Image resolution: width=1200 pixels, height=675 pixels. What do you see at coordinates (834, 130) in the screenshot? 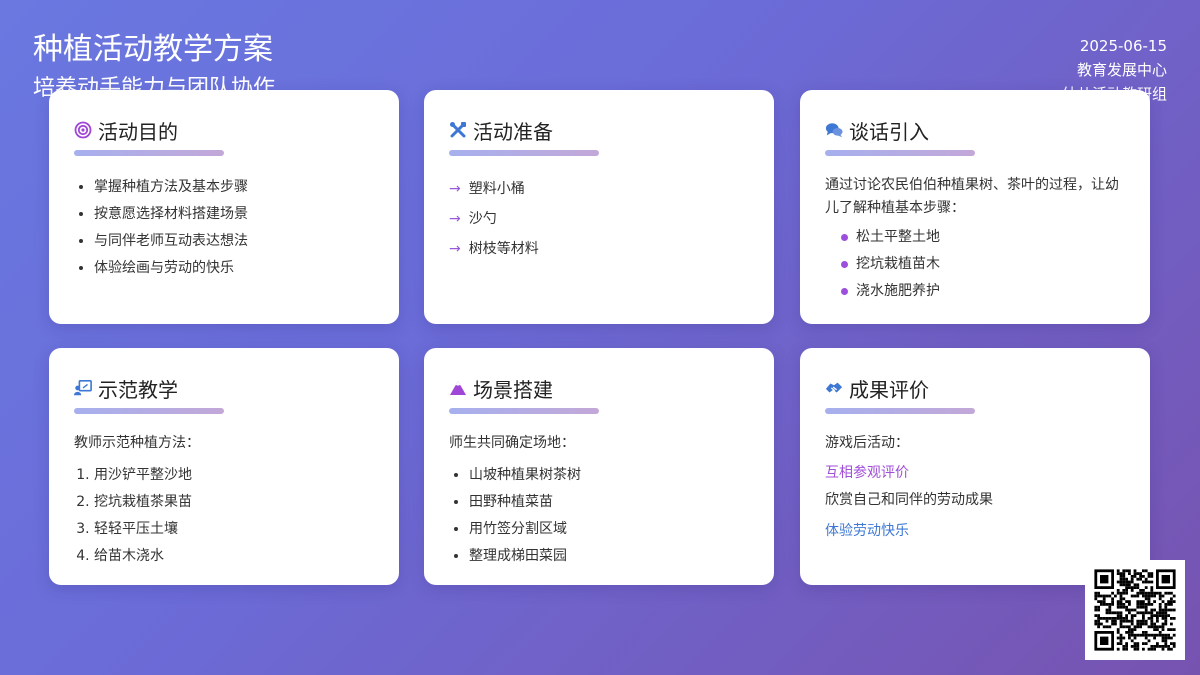
I see `chat-icon` at bounding box center [834, 130].